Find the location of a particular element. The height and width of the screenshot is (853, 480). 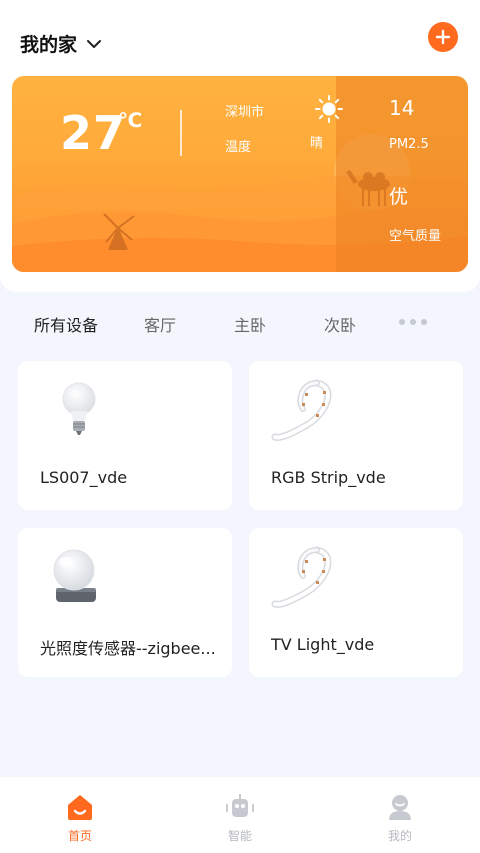

weather-condition: 晴 is located at coordinates (317, 143).